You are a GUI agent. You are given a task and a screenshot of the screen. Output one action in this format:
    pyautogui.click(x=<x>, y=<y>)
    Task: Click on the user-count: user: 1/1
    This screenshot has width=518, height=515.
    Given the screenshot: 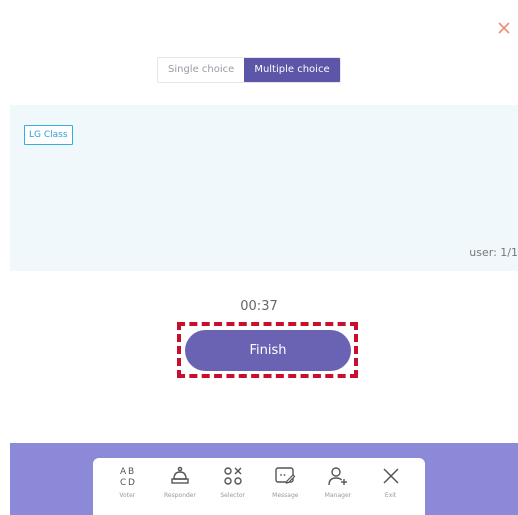 What is the action you would take?
    pyautogui.click(x=493, y=252)
    